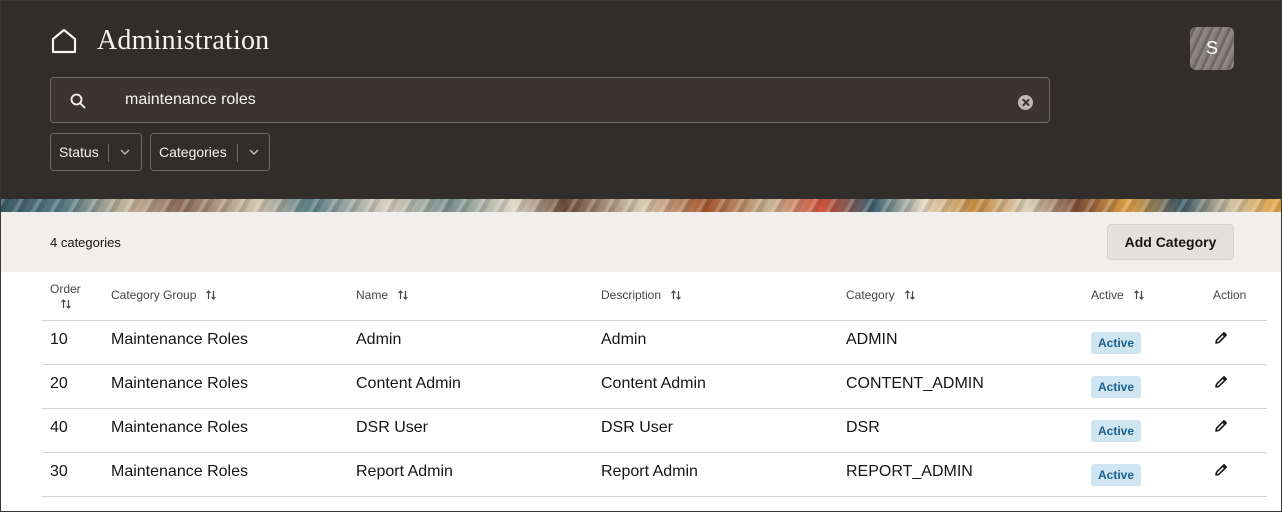 Image resolution: width=1282 pixels, height=512 pixels. I want to click on cell-order: 10, so click(59, 339).